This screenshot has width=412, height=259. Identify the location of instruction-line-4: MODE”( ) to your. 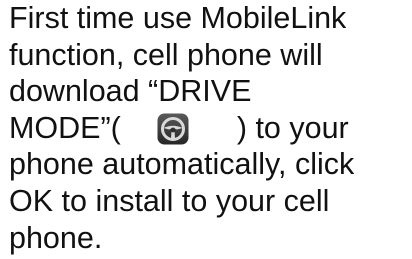
(209, 128).